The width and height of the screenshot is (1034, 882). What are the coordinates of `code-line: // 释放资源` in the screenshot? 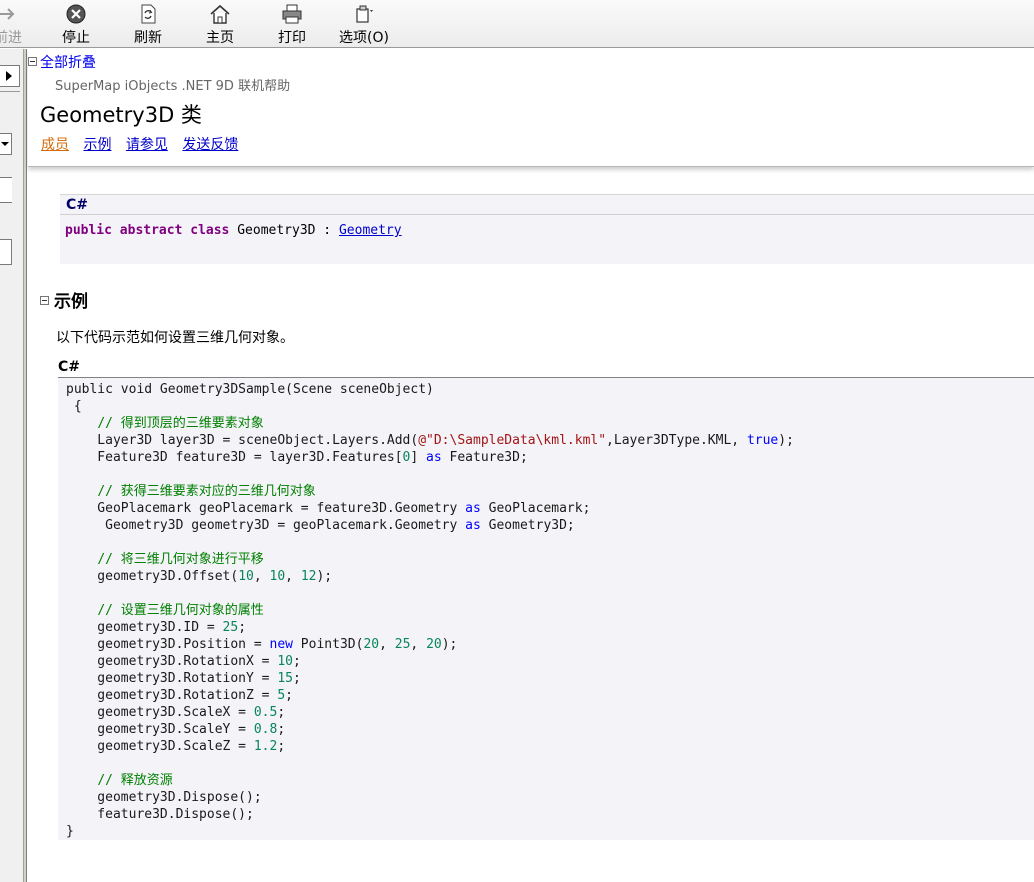 It's located at (430, 780).